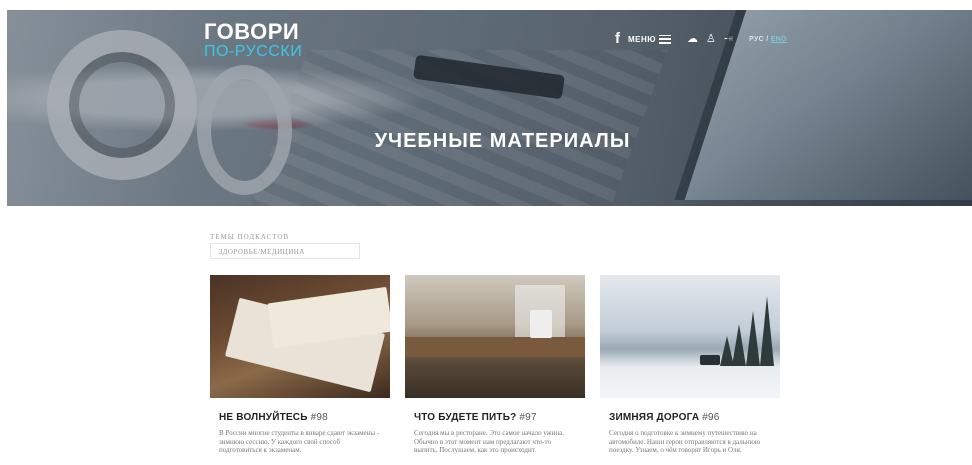  I want to click on lang-current: РУС, so click(756, 39).